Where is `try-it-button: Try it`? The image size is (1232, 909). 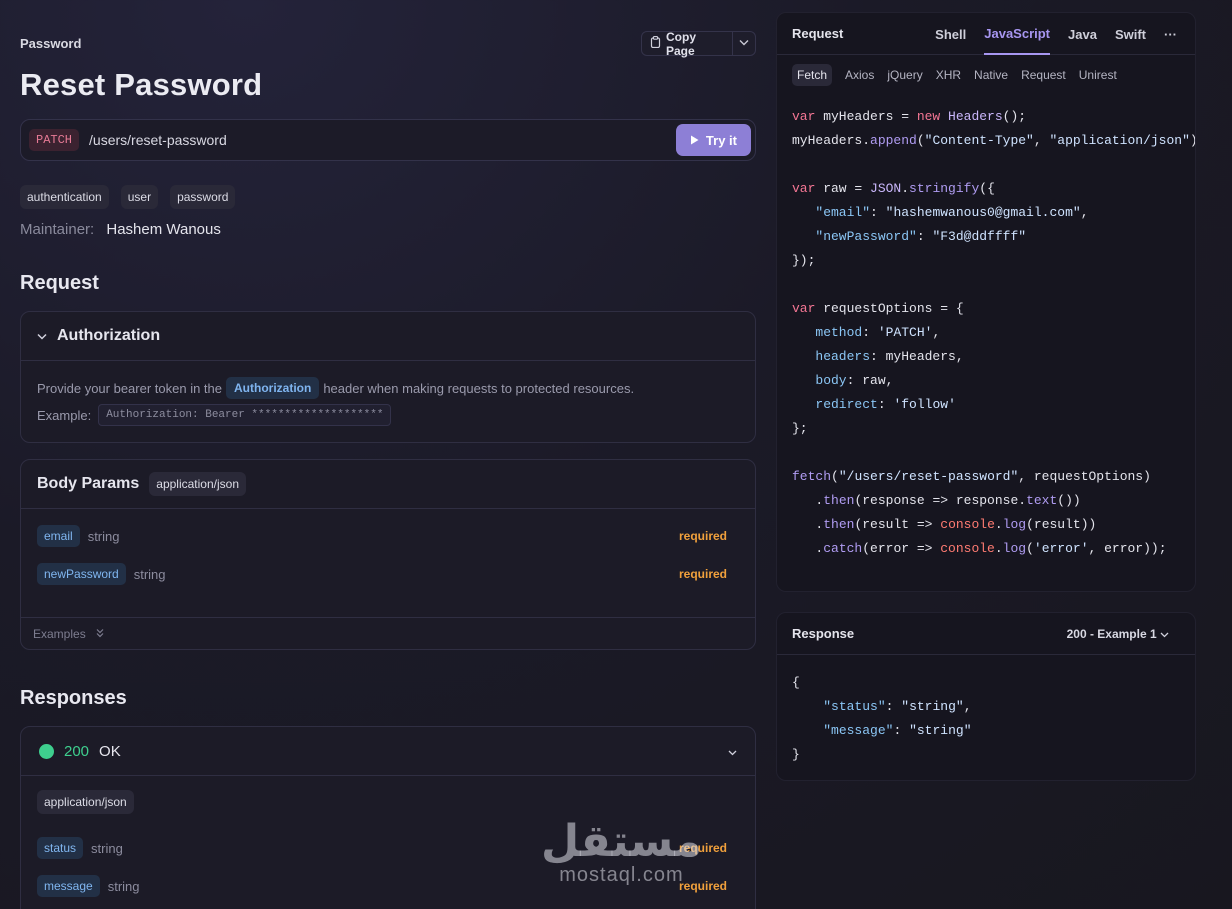
try-it-button: Try it is located at coordinates (713, 140).